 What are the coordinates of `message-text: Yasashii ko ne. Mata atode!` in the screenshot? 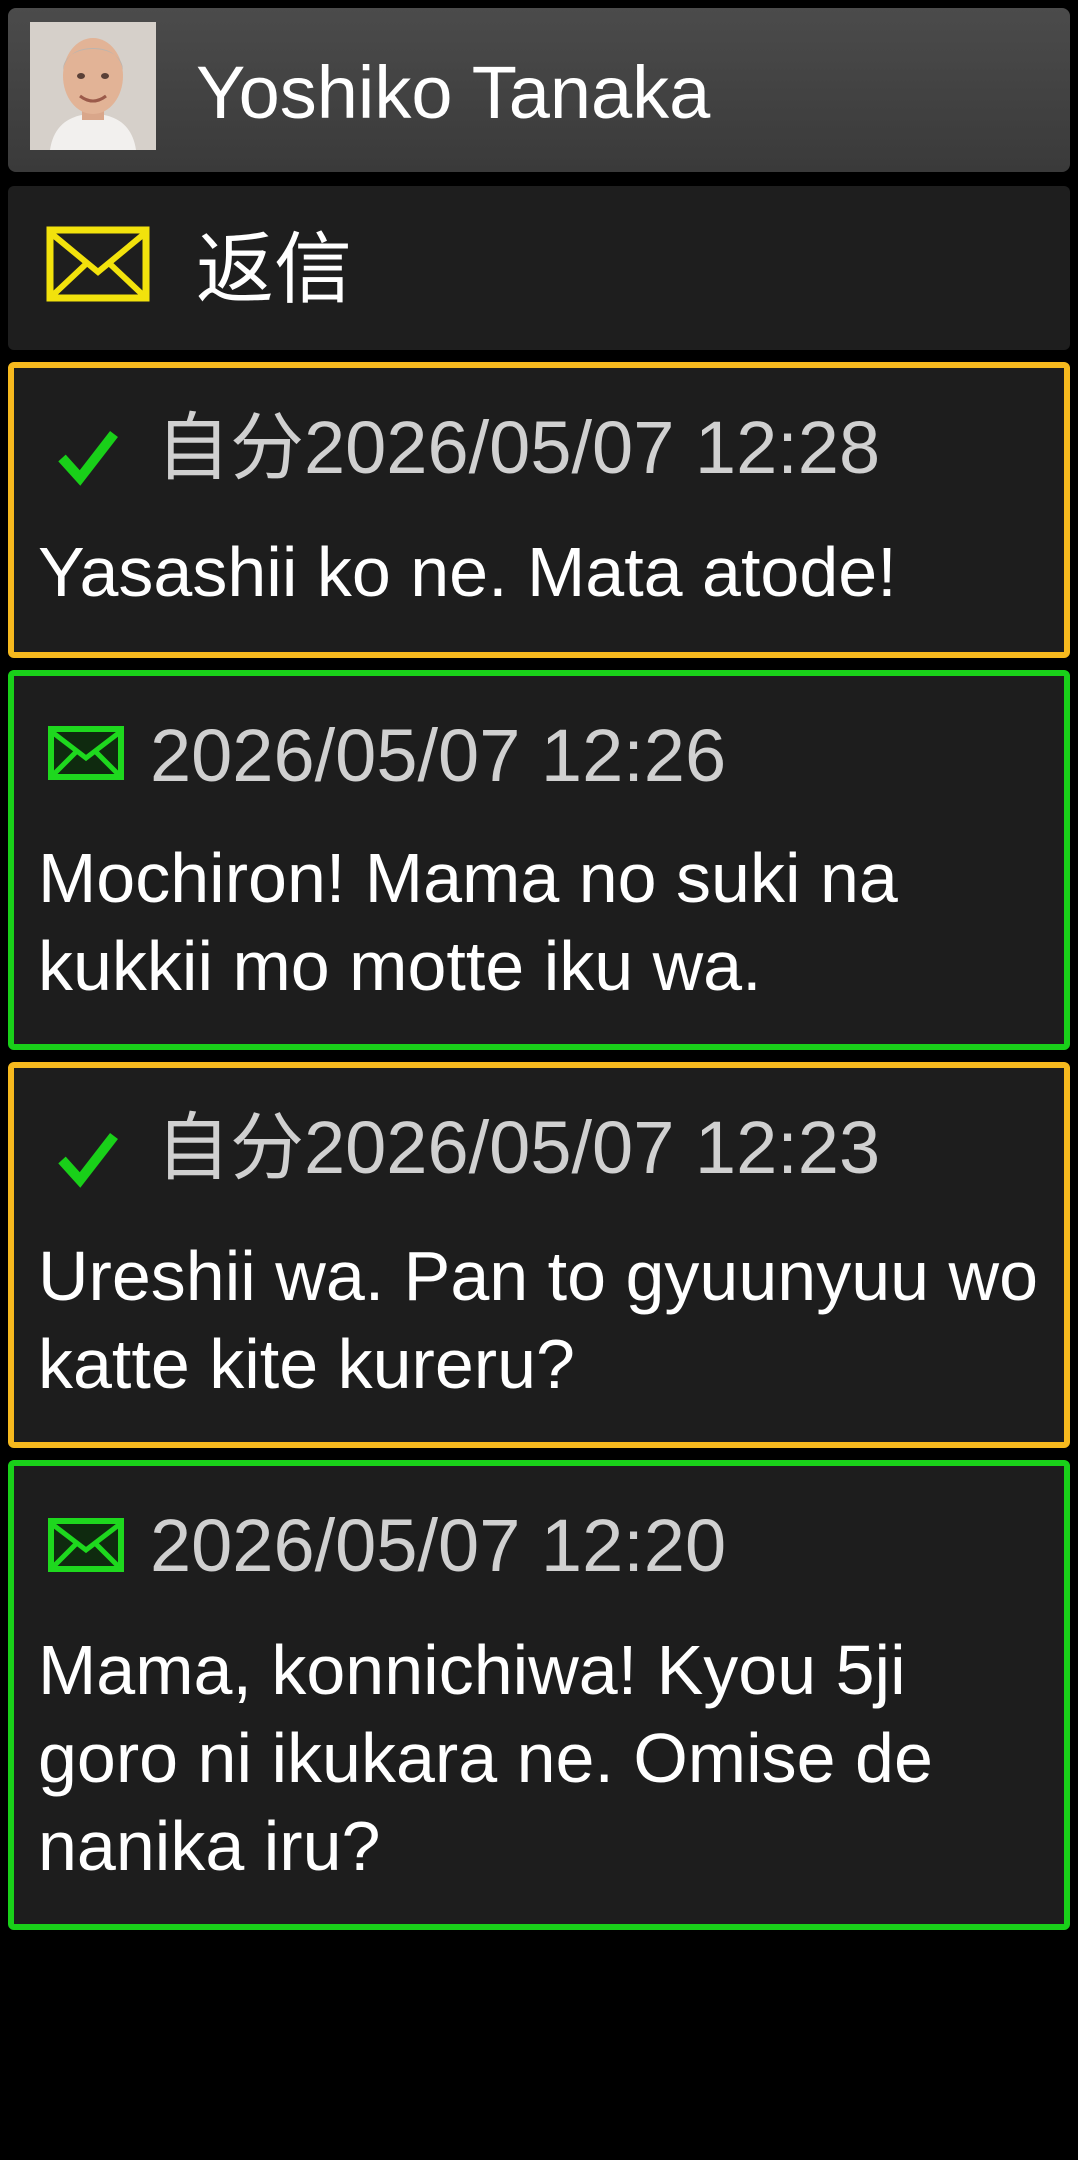 It's located at (467, 572).